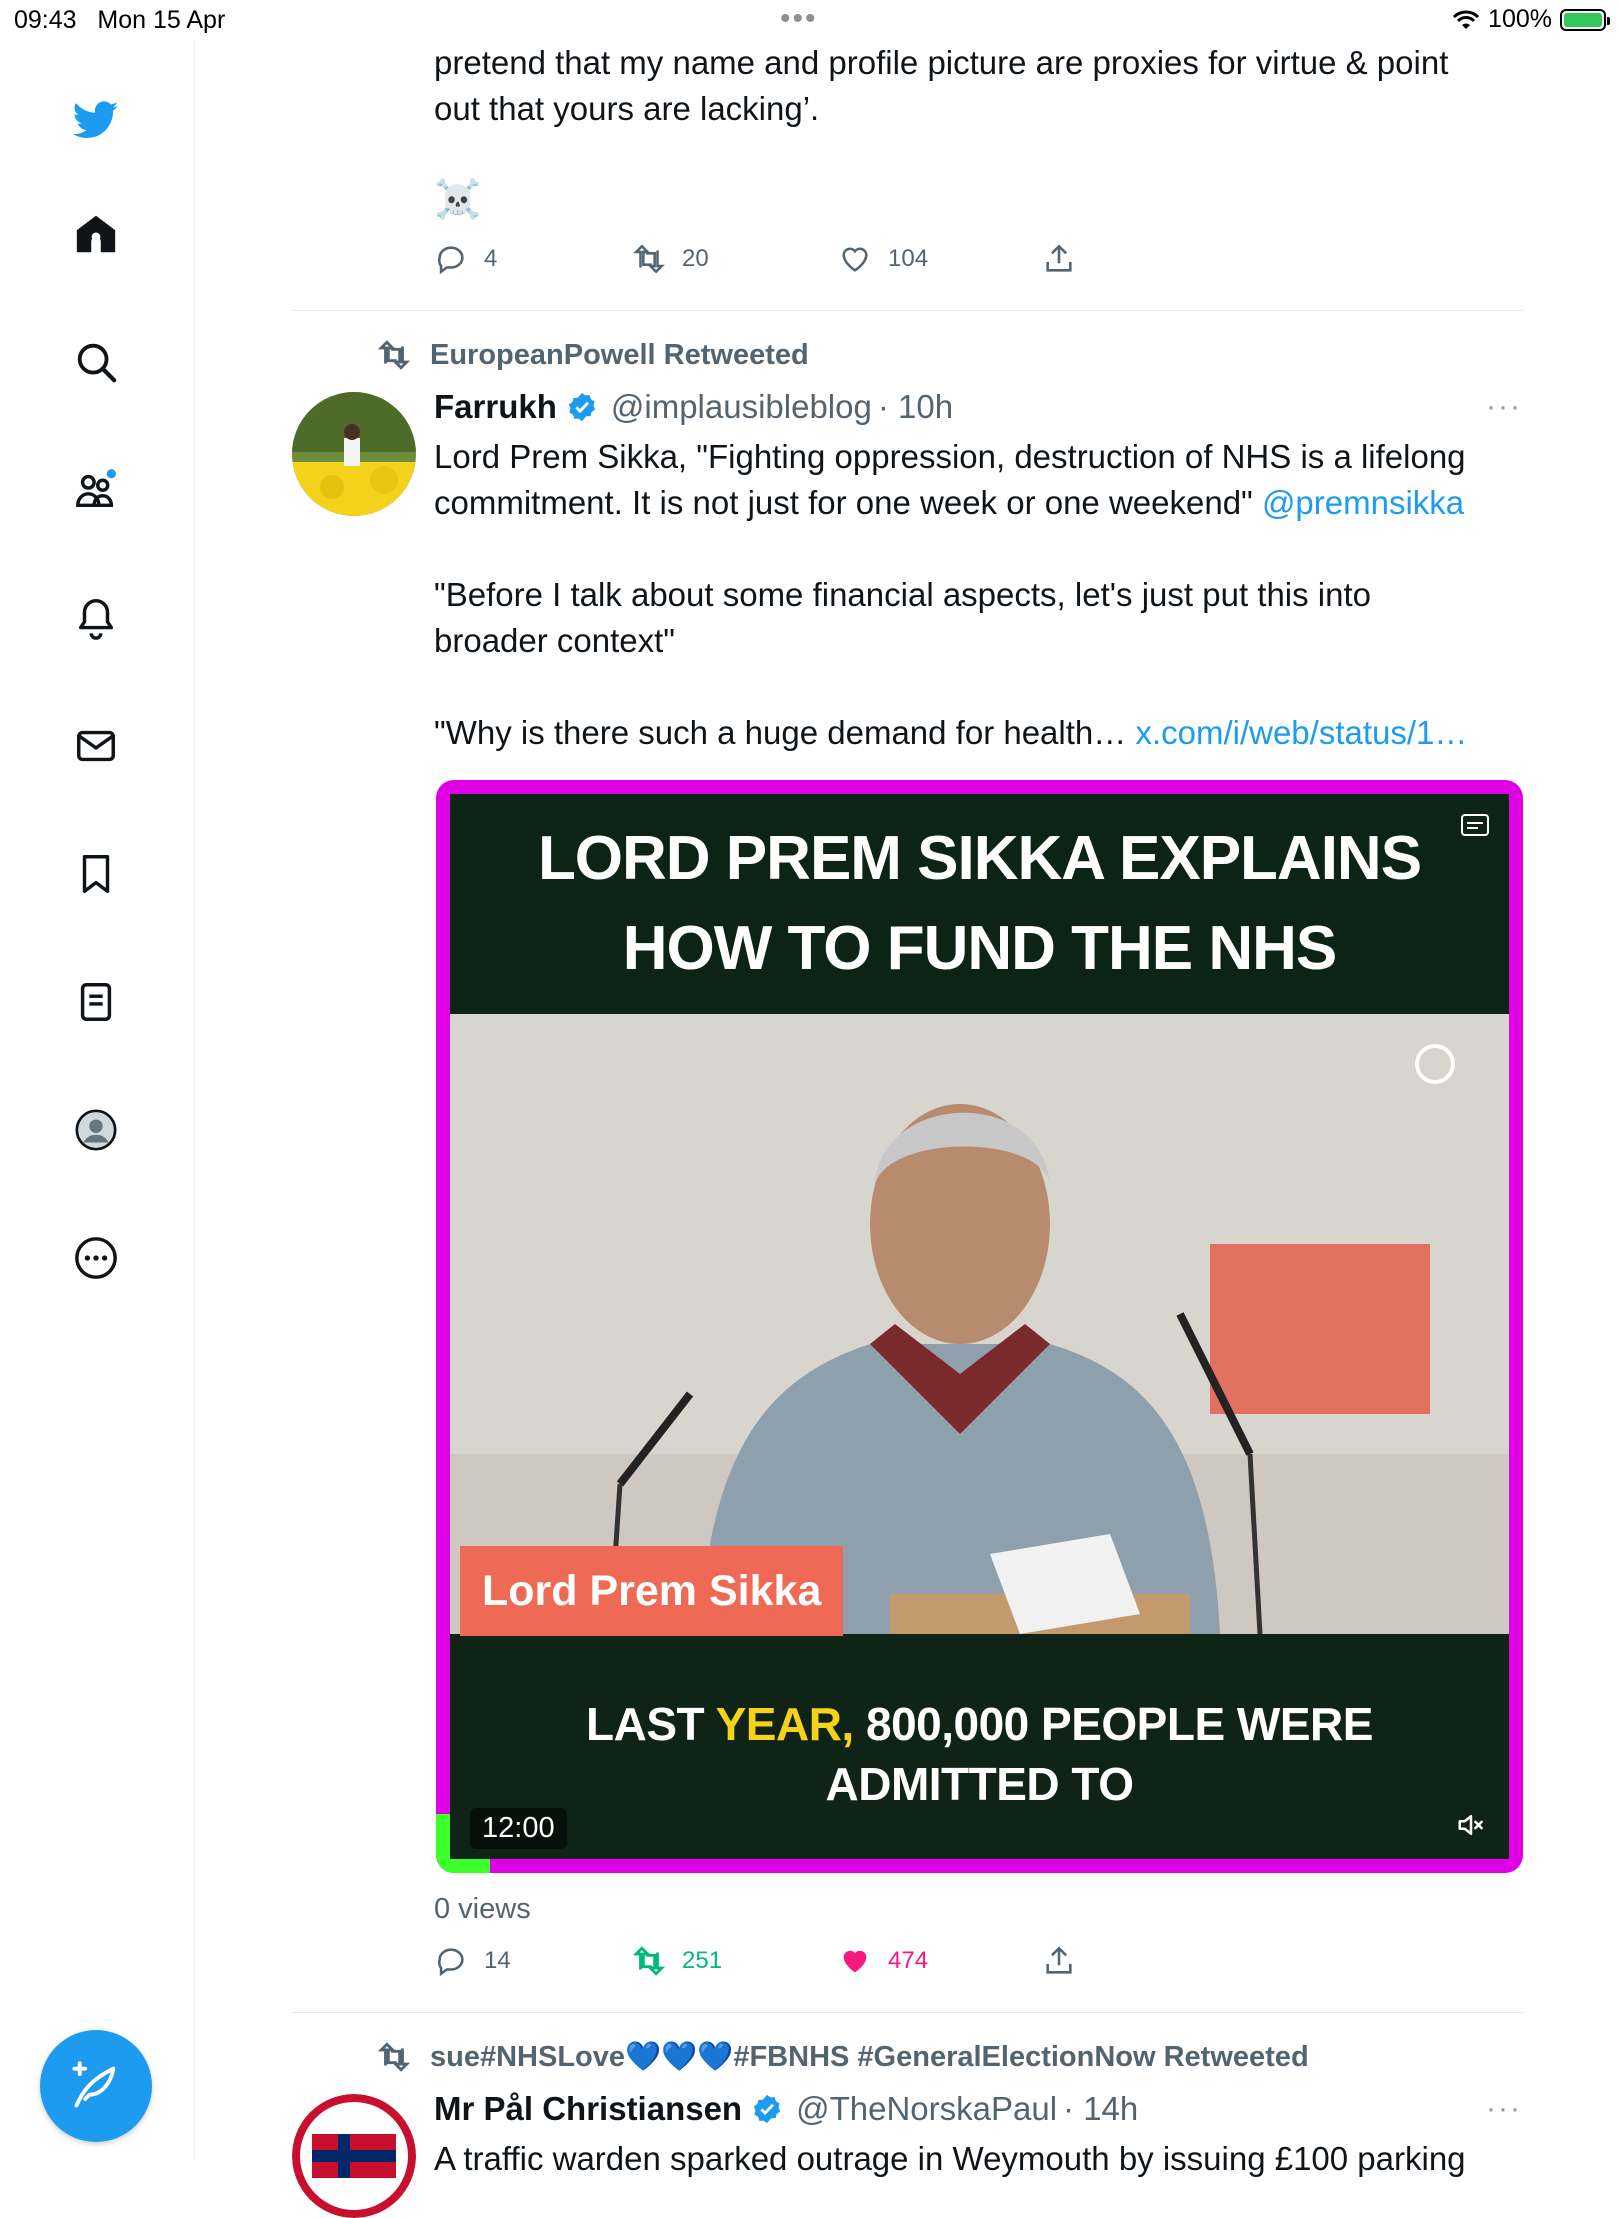 Image resolution: width=1620 pixels, height=2218 pixels. I want to click on compose-feather-icon, so click(94, 2084).